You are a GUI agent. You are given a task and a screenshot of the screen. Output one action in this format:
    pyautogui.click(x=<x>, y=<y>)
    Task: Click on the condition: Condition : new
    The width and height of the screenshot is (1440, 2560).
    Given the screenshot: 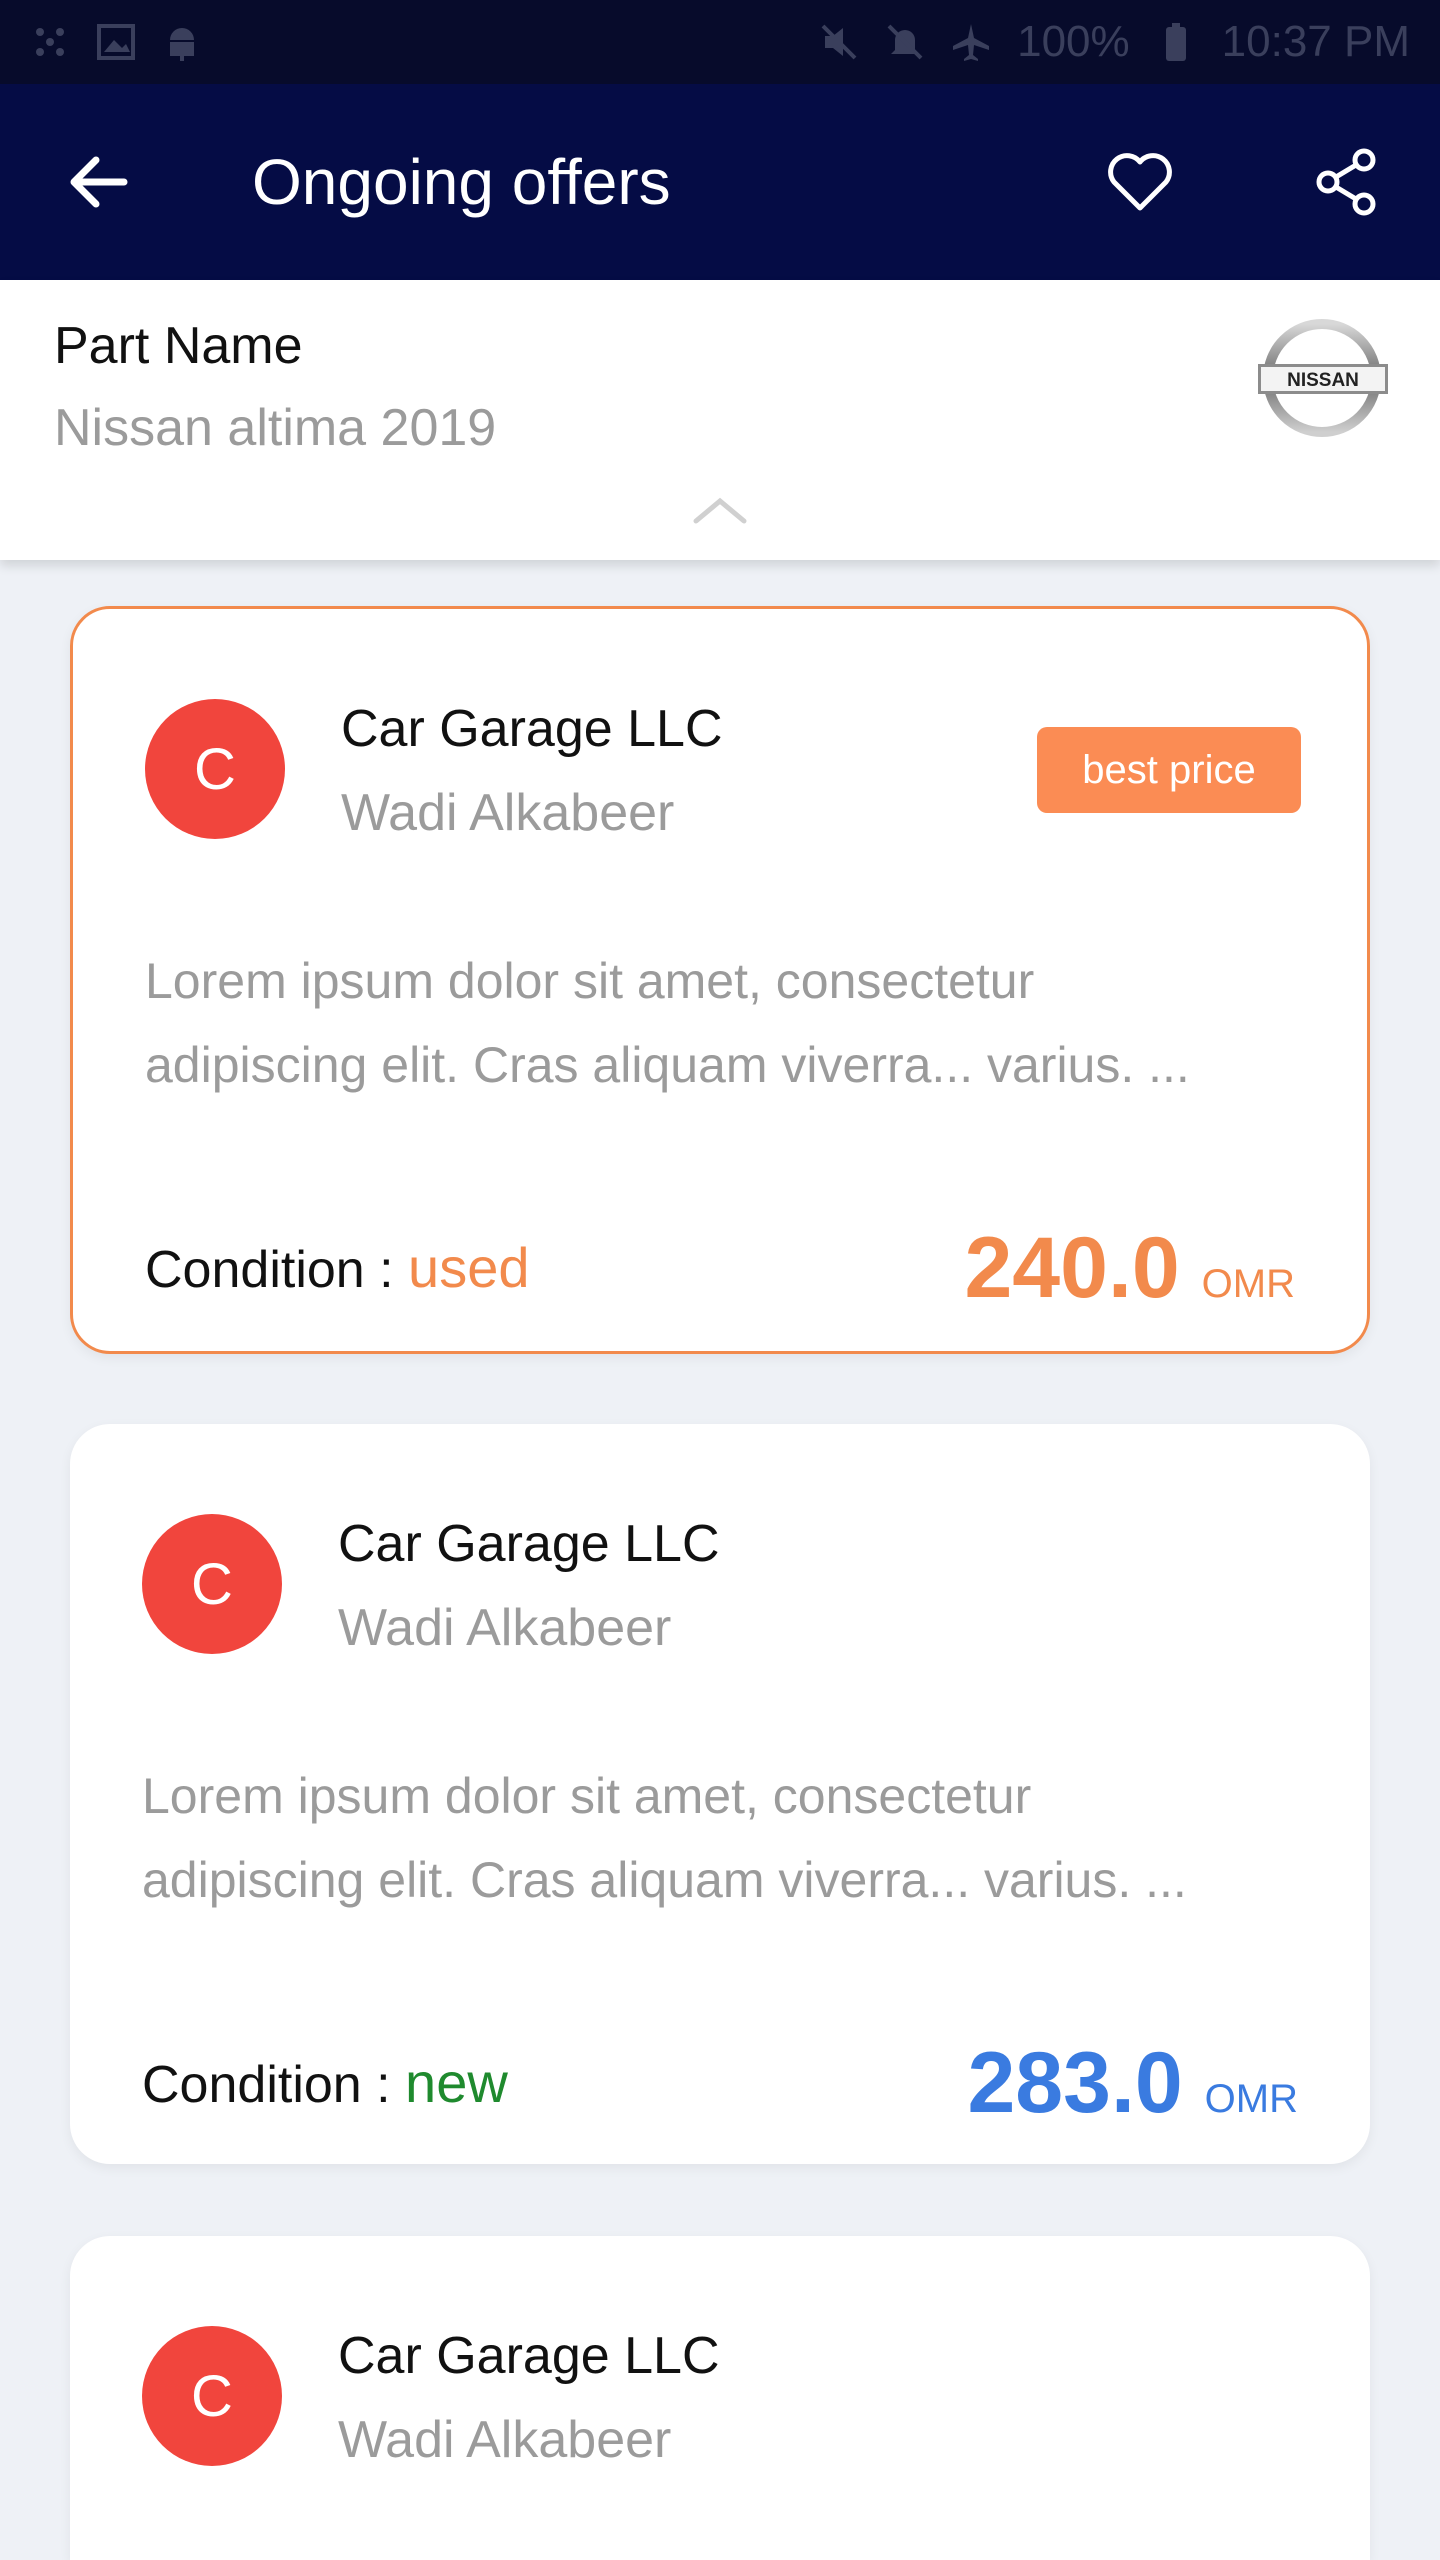 What is the action you would take?
    pyautogui.click(x=325, y=2082)
    